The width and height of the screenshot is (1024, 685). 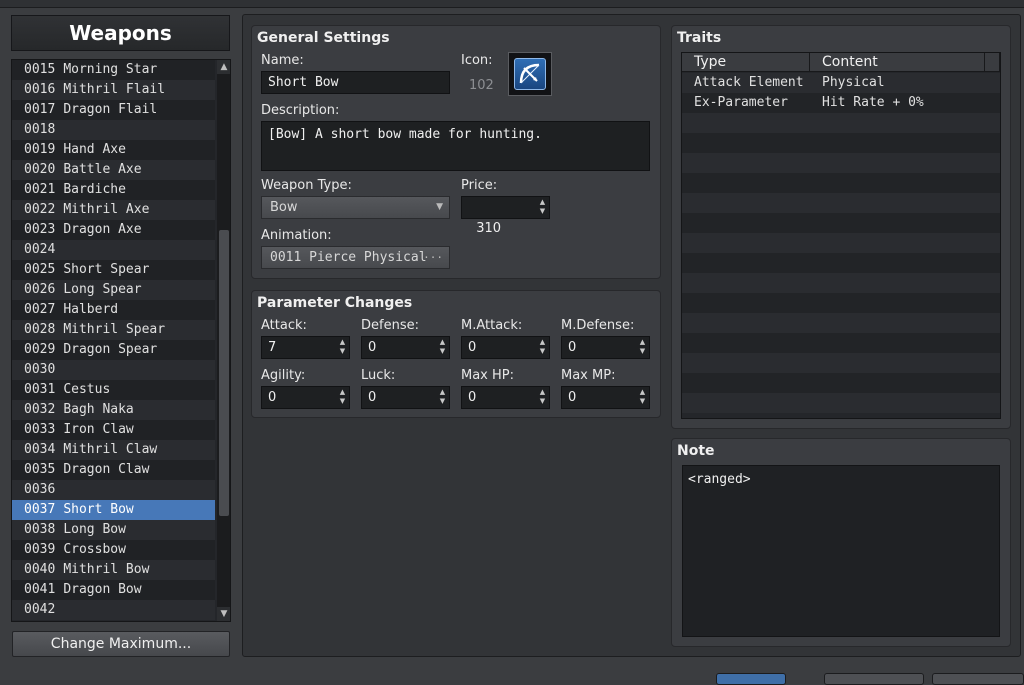 What do you see at coordinates (113, 290) in the screenshot?
I see `list-item: 0026 Long Spear` at bounding box center [113, 290].